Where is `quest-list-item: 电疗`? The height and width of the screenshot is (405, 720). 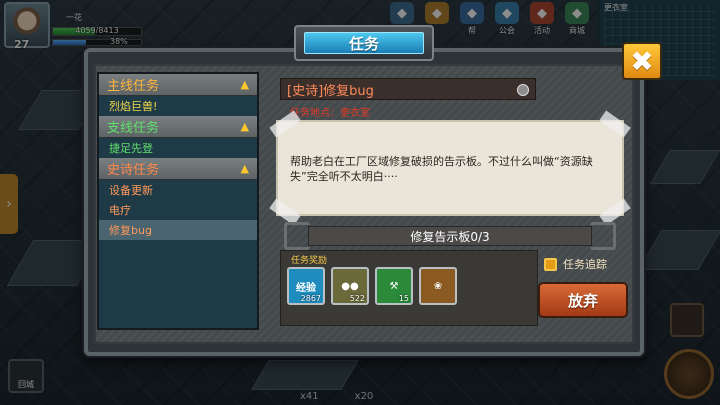 quest-list-item: 电疗 is located at coordinates (178, 210).